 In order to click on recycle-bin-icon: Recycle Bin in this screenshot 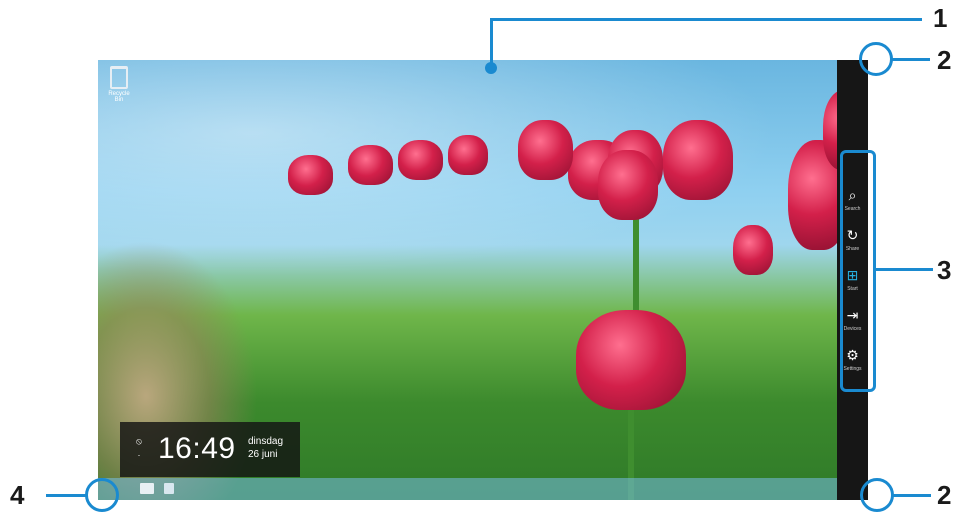, I will do `click(119, 84)`.